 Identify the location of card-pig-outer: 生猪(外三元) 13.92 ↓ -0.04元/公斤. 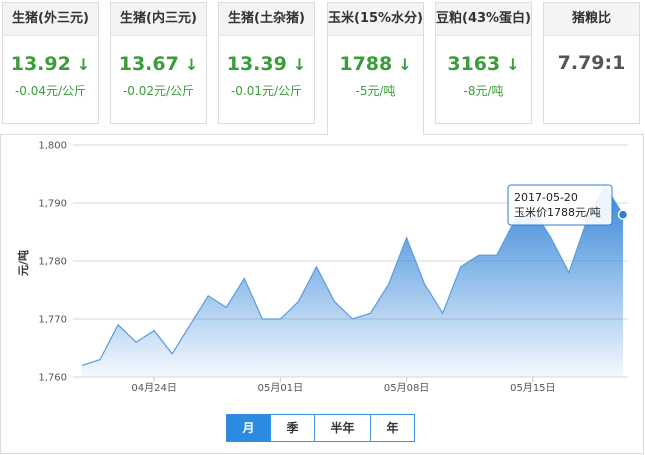
(50, 63).